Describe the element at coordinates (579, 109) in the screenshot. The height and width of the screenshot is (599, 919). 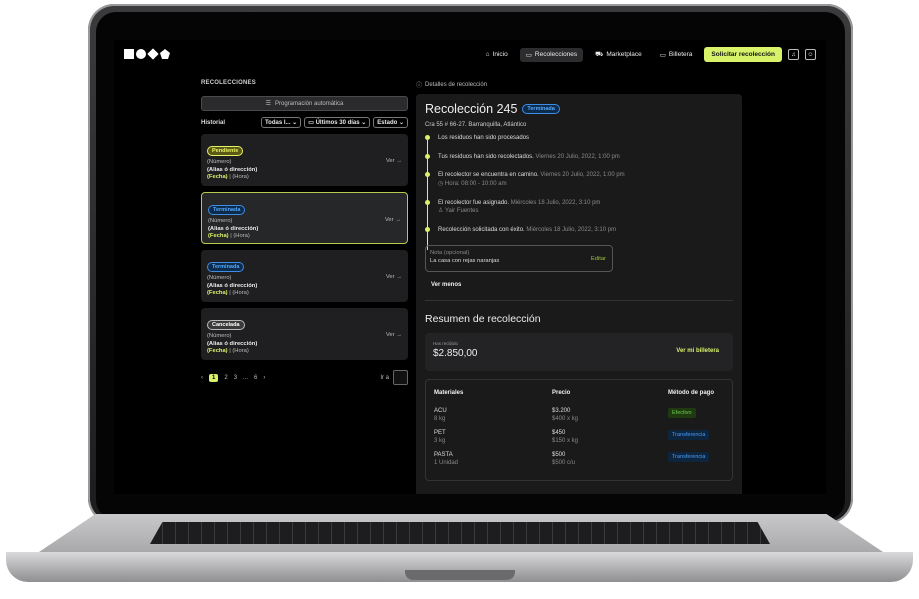
I see `detail-title-row: Recolección 245 Terminada` at that location.